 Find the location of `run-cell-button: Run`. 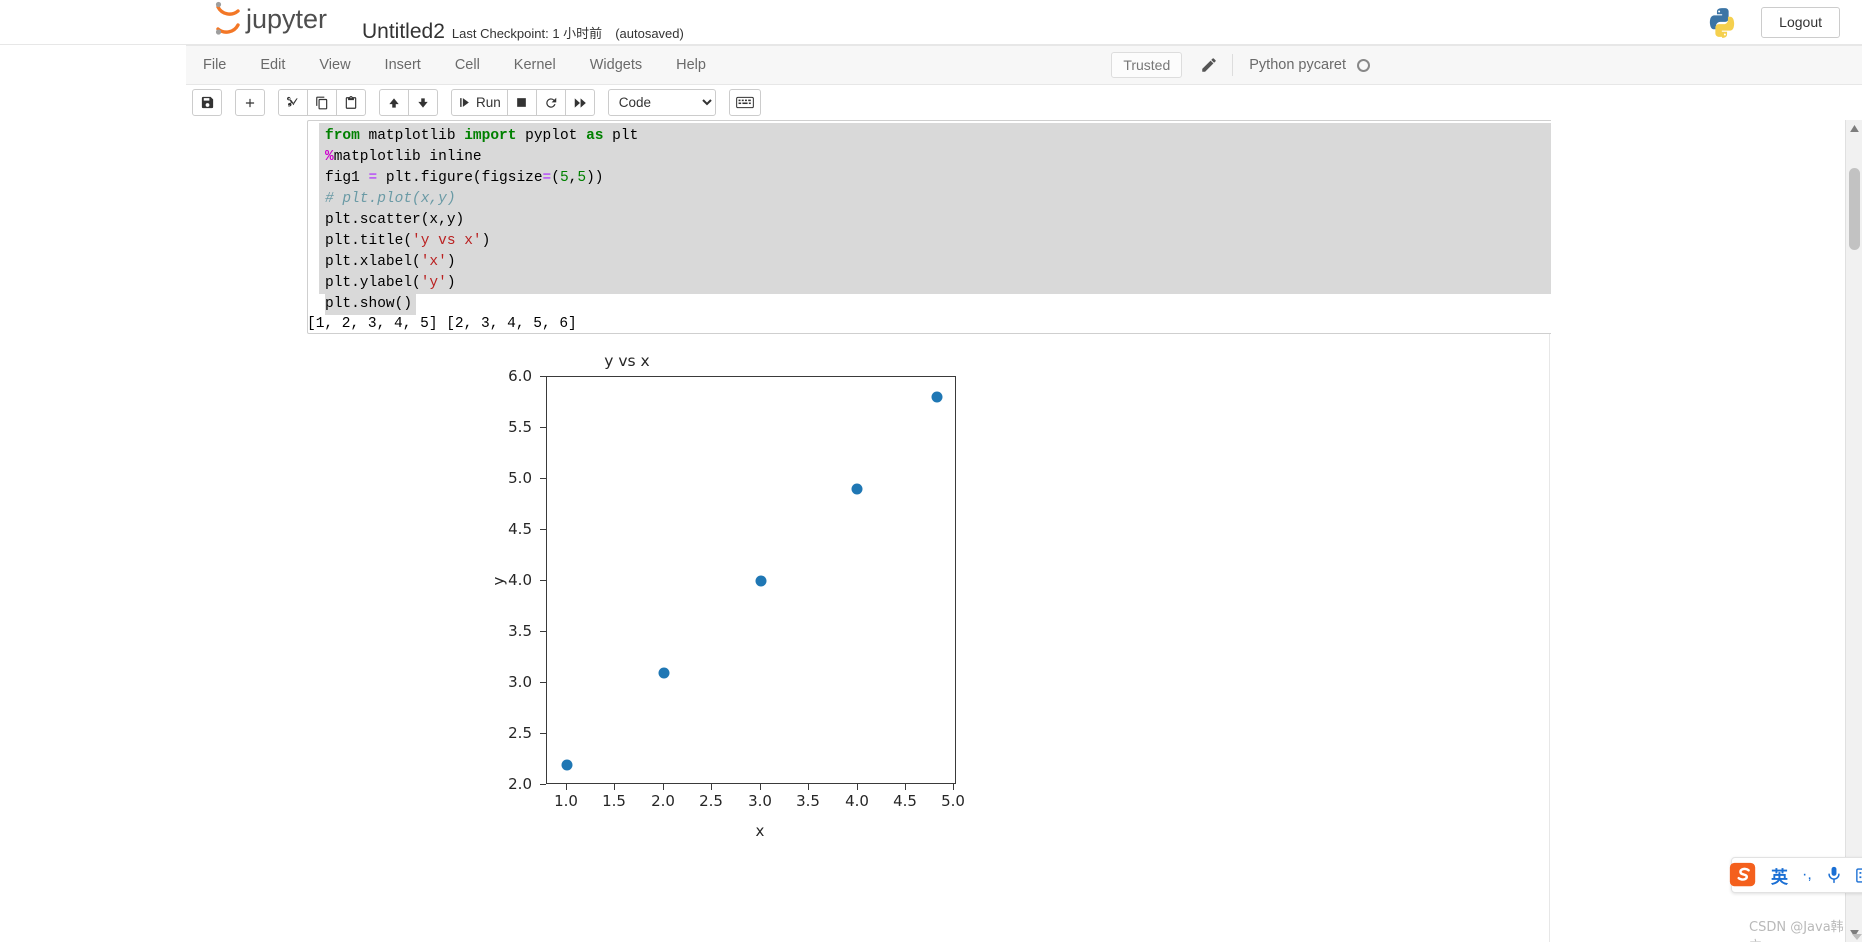

run-cell-button: Run is located at coordinates (479, 102).